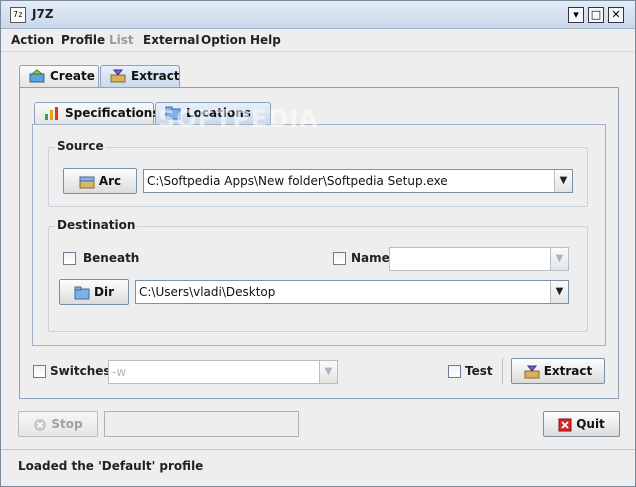 The height and width of the screenshot is (487, 636). Describe the element at coordinates (238, 119) in the screenshot. I see `watermark: SOFTPEDIA` at that location.